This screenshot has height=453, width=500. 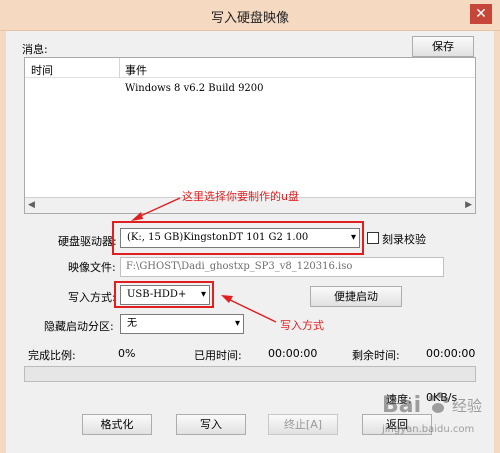 I want to click on drive-highlight-box, so click(x=238, y=238).